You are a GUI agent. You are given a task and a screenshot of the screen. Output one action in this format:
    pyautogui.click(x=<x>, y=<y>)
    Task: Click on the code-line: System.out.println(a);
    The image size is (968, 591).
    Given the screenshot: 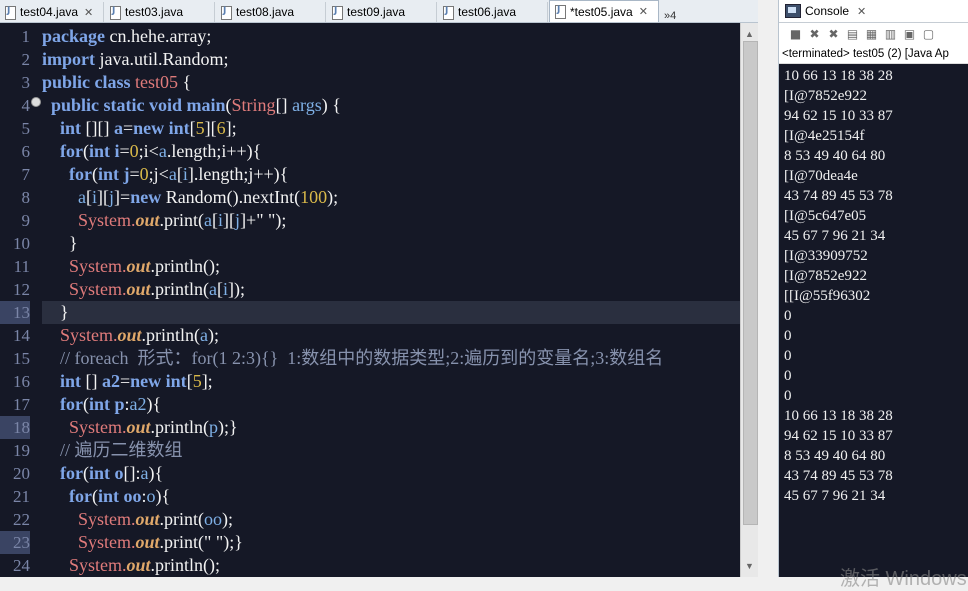 What is the action you would take?
    pyautogui.click(x=391, y=335)
    